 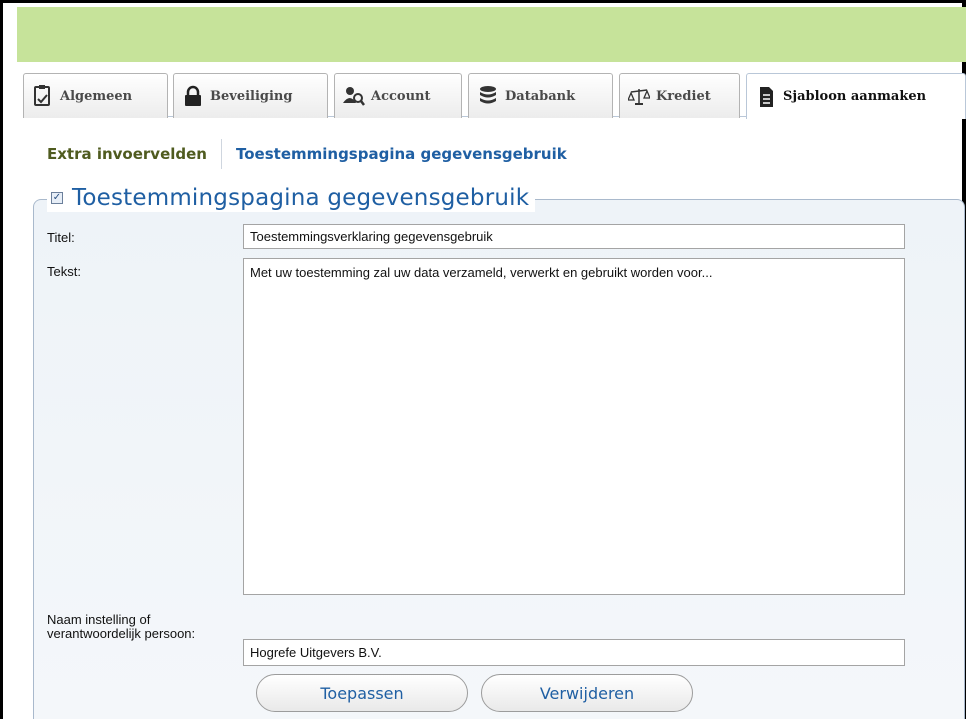 I want to click on tab-label: Beveiliging, so click(x=251, y=96).